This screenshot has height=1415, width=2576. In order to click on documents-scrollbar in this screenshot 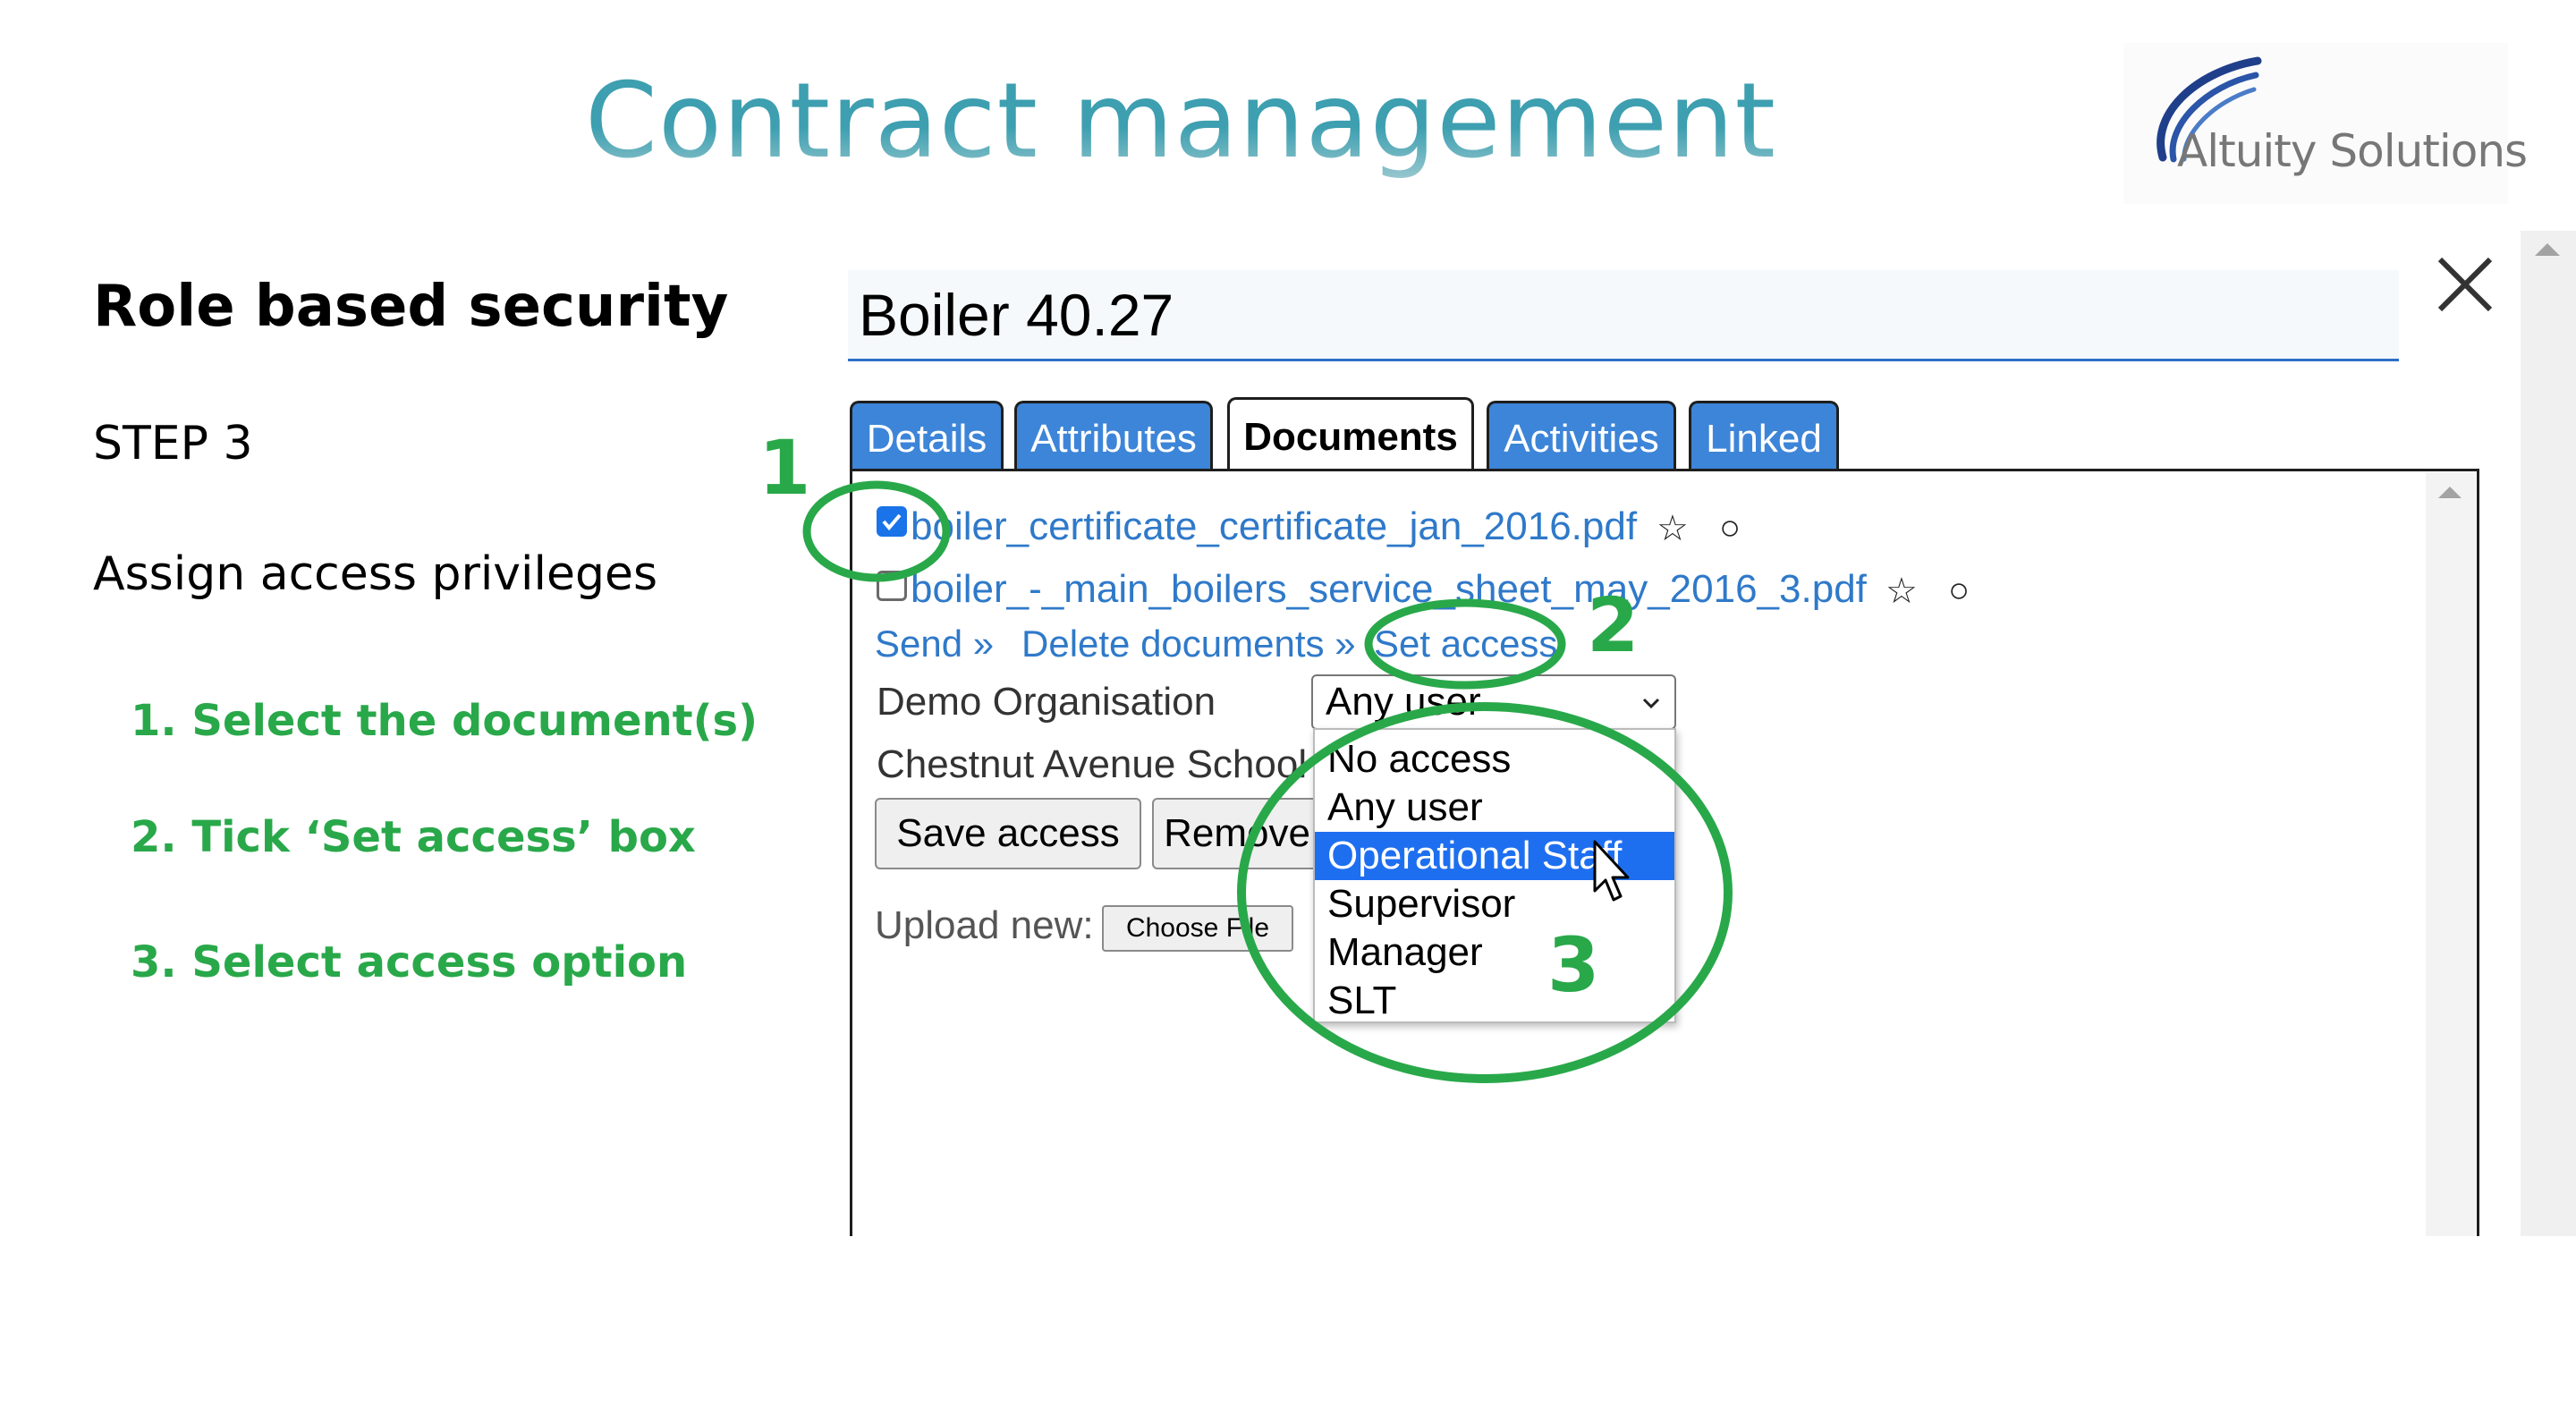, I will do `click(2451, 854)`.